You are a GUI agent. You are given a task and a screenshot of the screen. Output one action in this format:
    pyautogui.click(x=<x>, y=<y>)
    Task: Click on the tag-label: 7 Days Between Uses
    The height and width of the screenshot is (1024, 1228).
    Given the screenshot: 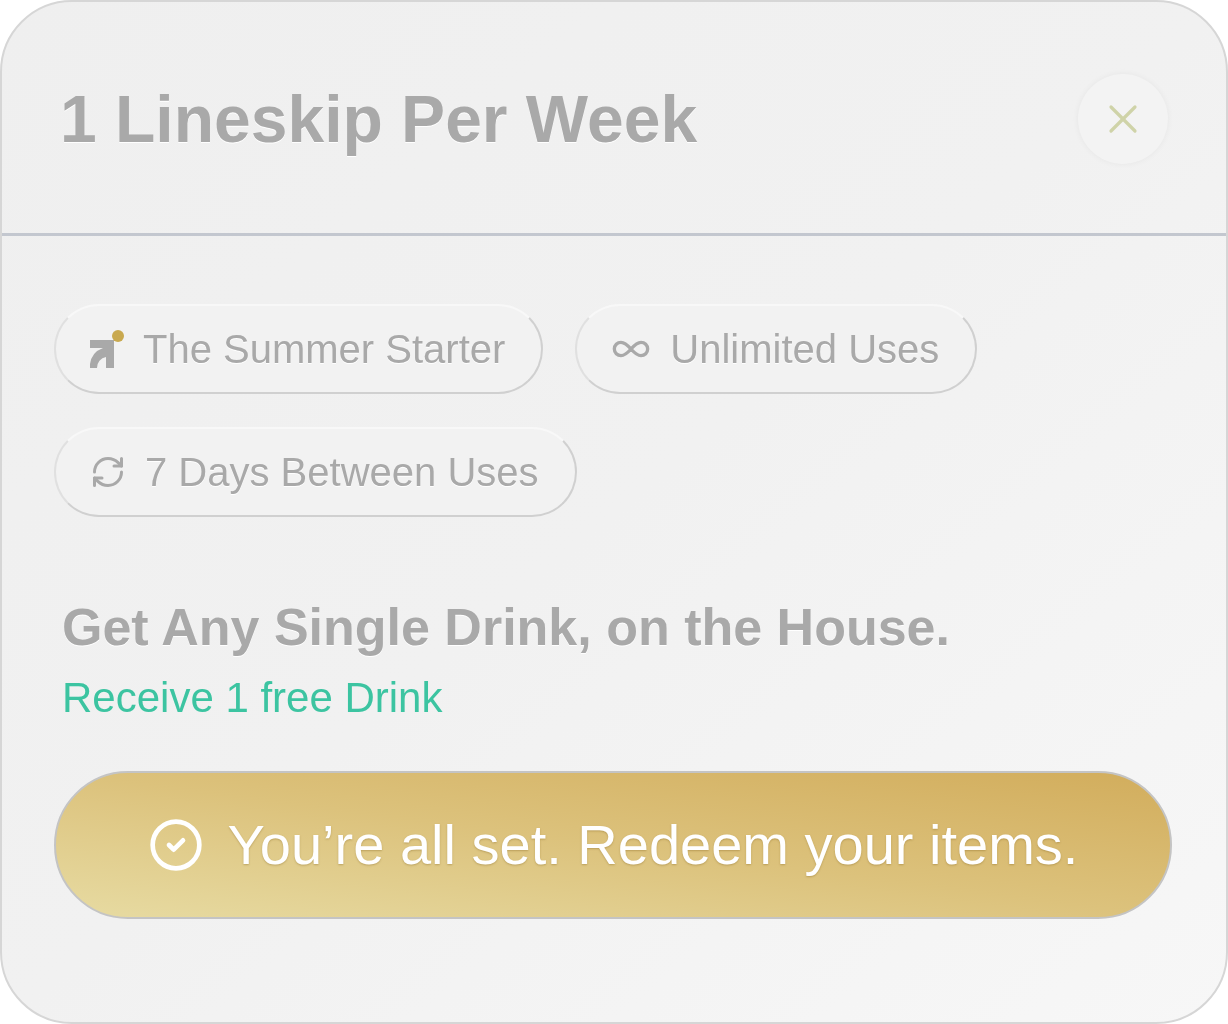 What is the action you would take?
    pyautogui.click(x=342, y=472)
    